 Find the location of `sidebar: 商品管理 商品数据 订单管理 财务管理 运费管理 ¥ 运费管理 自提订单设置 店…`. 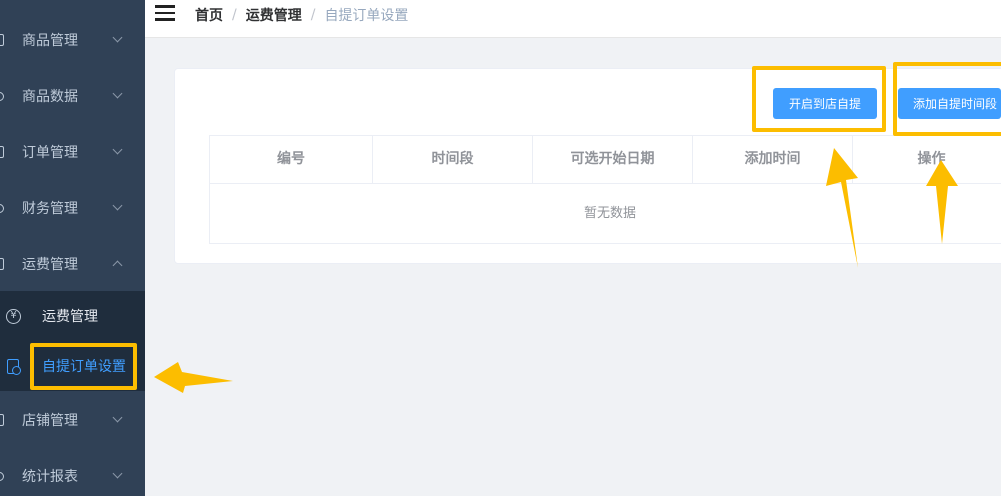

sidebar: 商品管理 商品数据 订单管理 财务管理 运费管理 ¥ 运费管理 自提订单设置 店… is located at coordinates (72, 248).